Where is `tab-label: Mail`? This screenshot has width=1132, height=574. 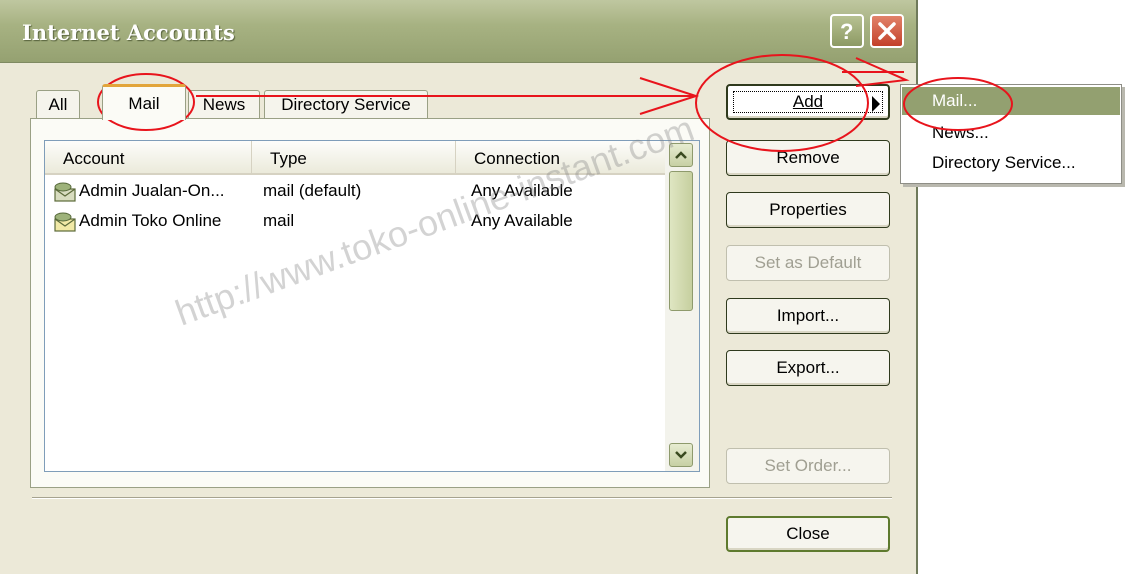 tab-label: Mail is located at coordinates (144, 103).